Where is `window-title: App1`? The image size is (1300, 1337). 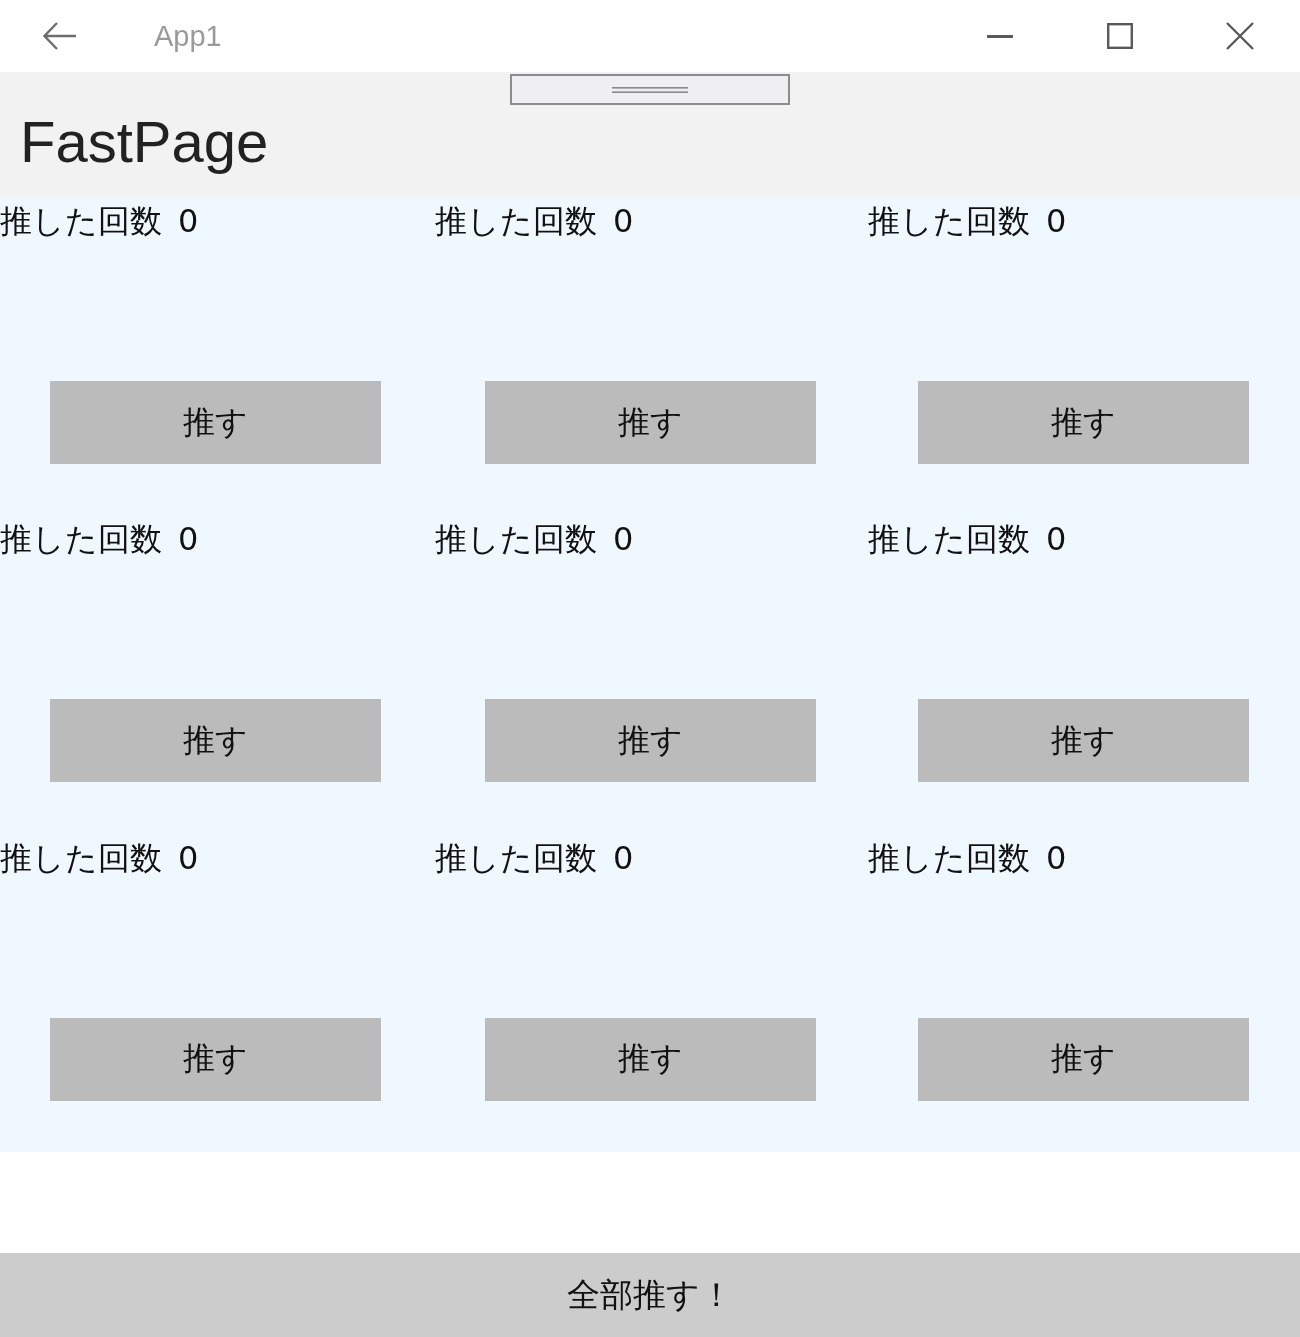 window-title: App1 is located at coordinates (188, 36).